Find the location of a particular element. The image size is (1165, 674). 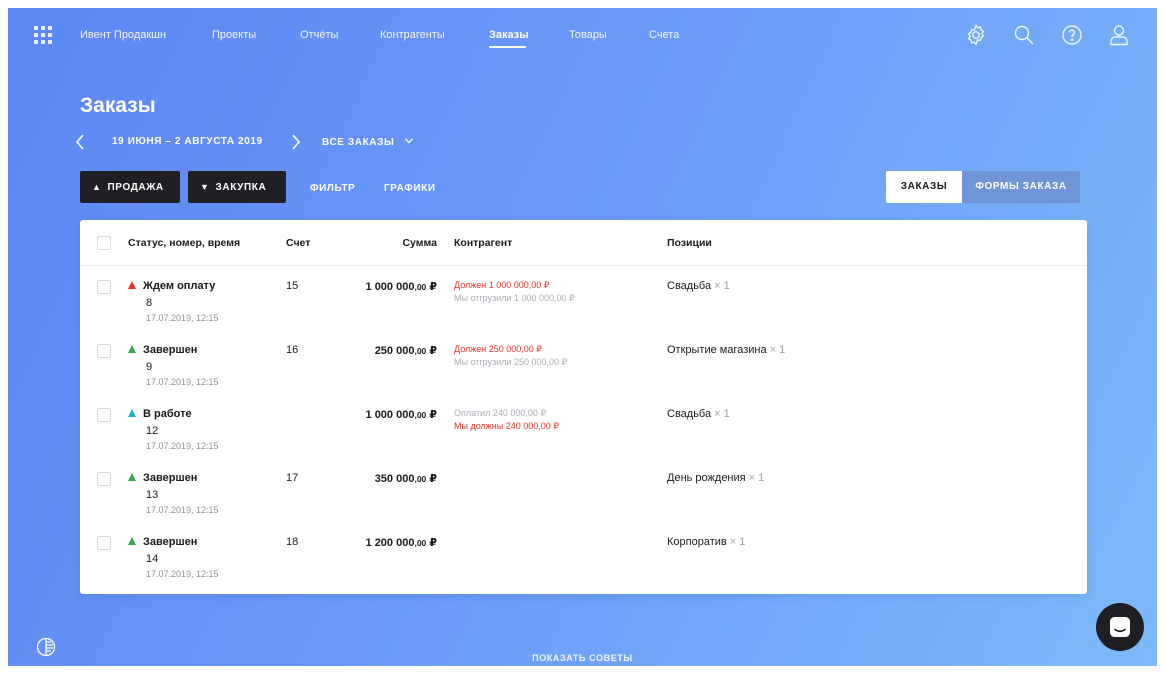

invoice-number: 15 is located at coordinates (292, 286).